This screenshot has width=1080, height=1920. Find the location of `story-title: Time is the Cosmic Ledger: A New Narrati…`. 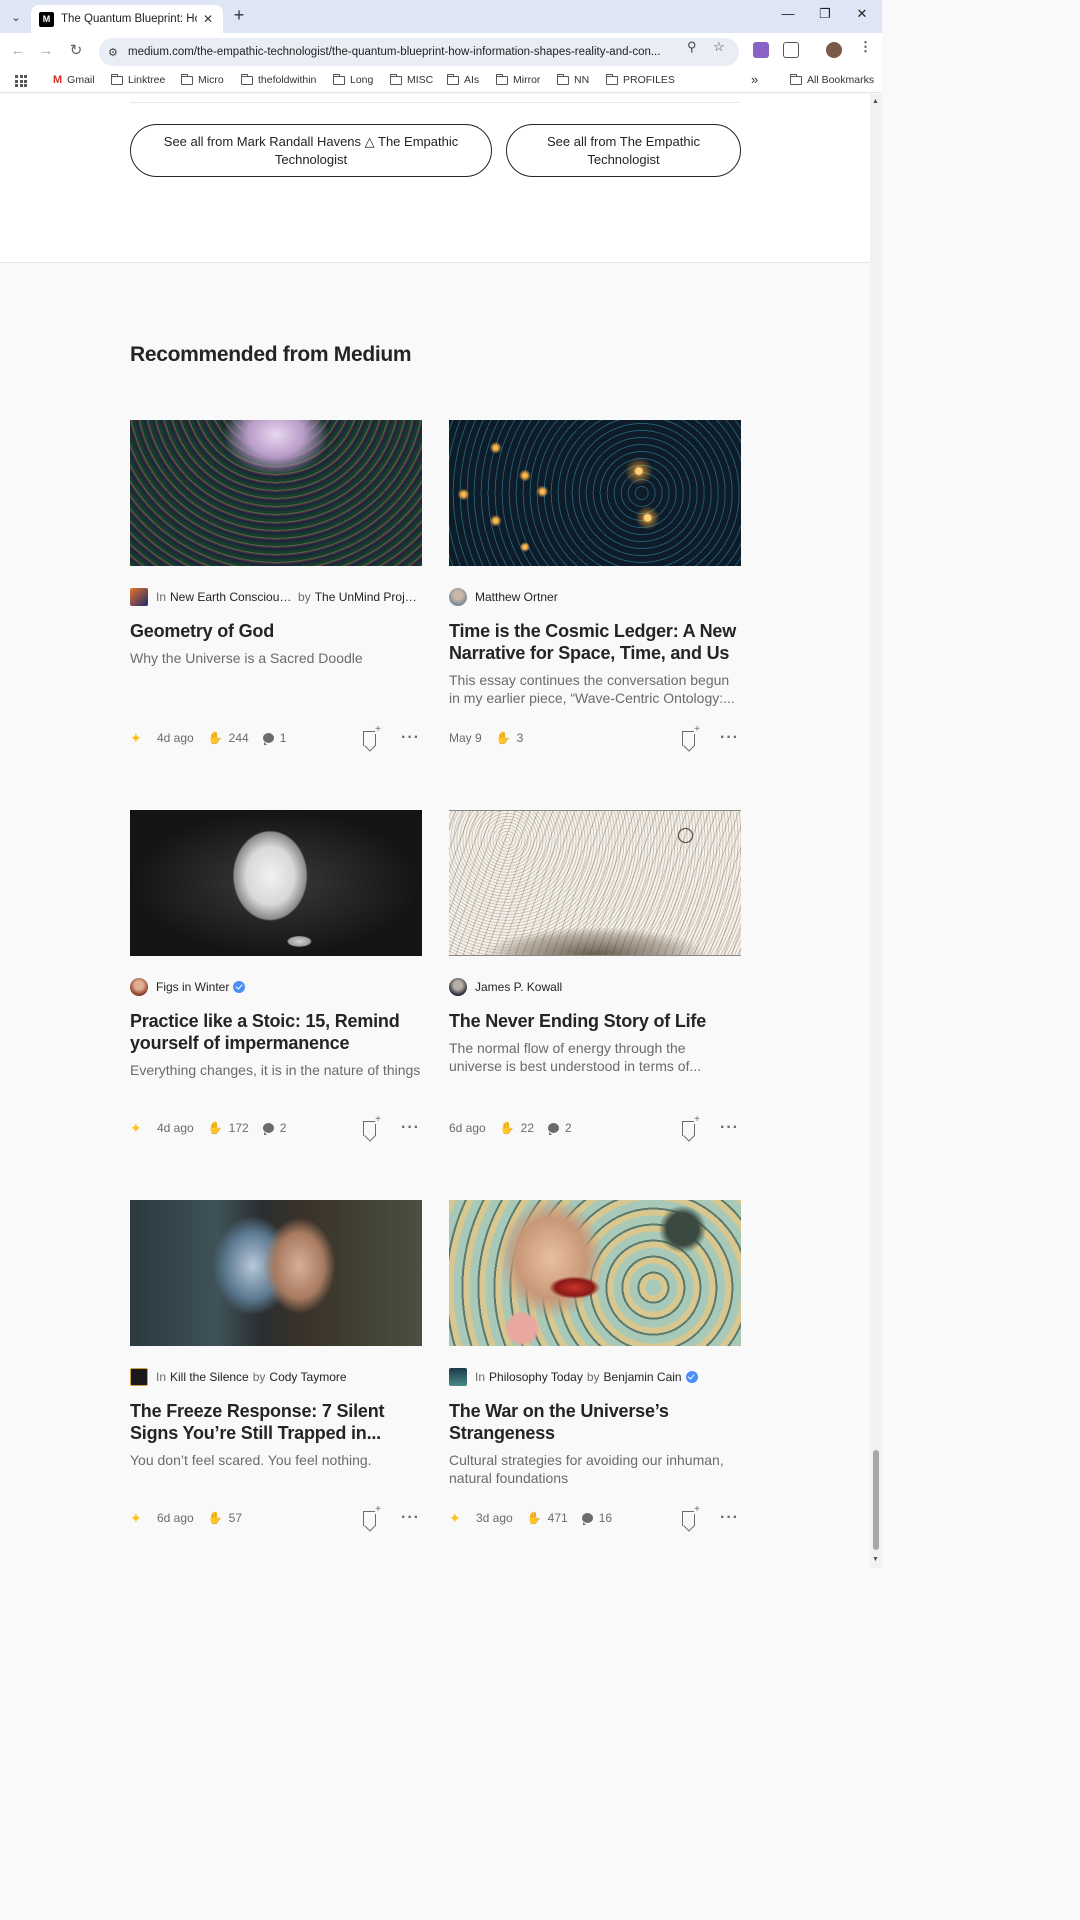

story-title: Time is the Cosmic Ledger: A New Narrati… is located at coordinates (595, 642).